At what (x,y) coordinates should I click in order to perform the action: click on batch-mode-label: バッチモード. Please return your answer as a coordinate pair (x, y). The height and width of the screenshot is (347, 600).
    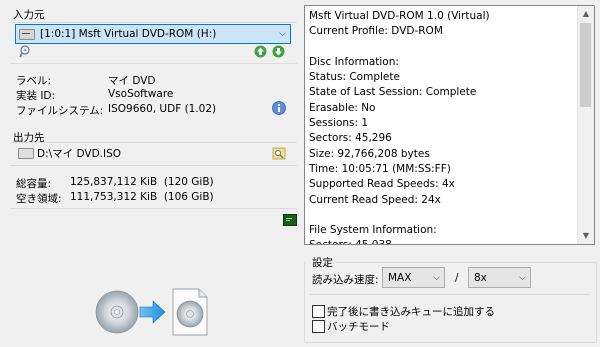
    Looking at the image, I should click on (358, 326).